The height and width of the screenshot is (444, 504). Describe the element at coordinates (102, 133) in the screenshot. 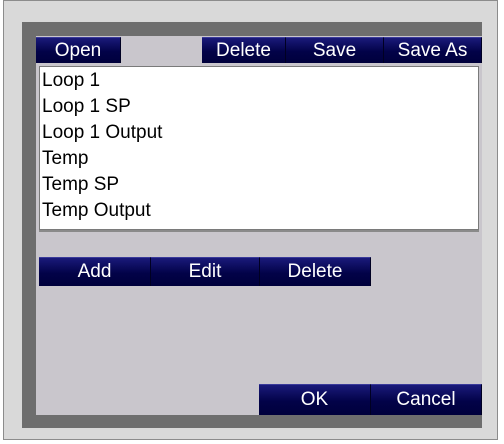

I see `list-item: Loop 1 Output` at that location.